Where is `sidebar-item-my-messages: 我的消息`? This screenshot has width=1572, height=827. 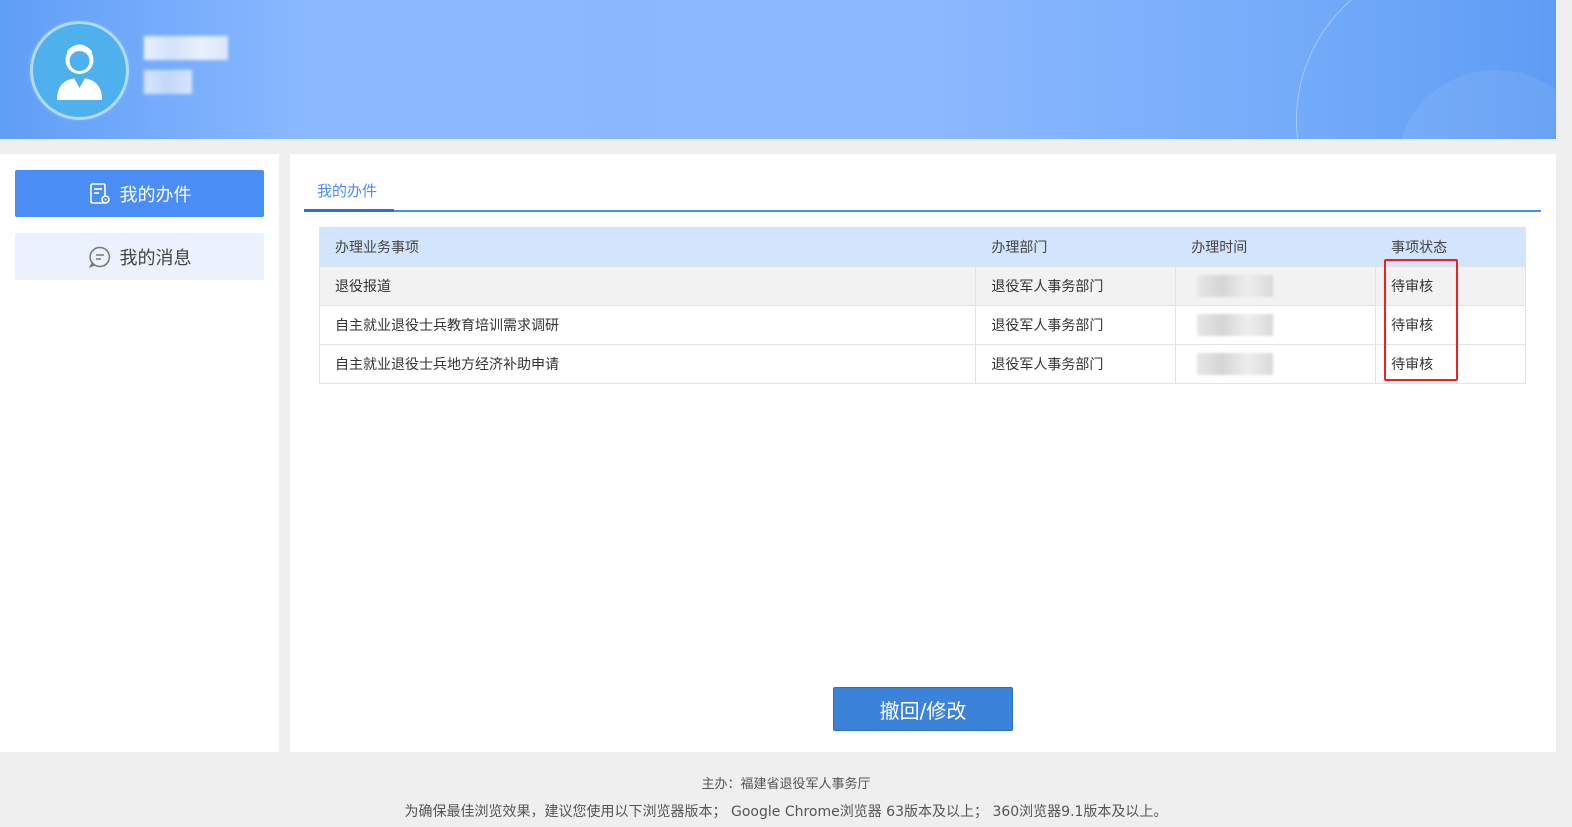
sidebar-item-my-messages: 我的消息 is located at coordinates (139, 256).